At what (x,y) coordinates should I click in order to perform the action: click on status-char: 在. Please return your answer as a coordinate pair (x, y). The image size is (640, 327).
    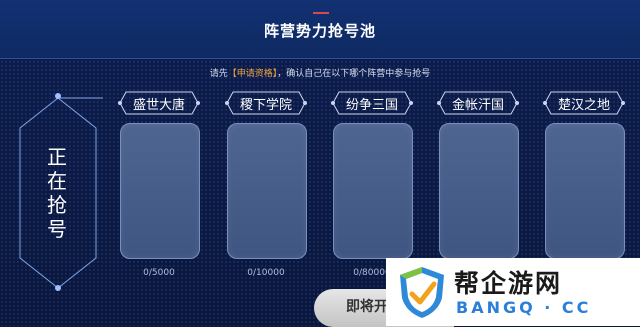
    Looking at the image, I should click on (57, 181).